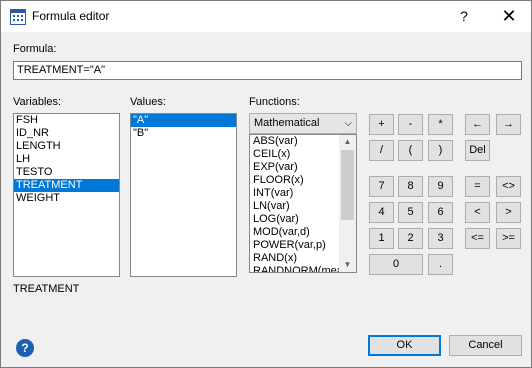 Image resolution: width=532 pixels, height=368 pixels. I want to click on chevron-down-icon: ⌵, so click(348, 123).